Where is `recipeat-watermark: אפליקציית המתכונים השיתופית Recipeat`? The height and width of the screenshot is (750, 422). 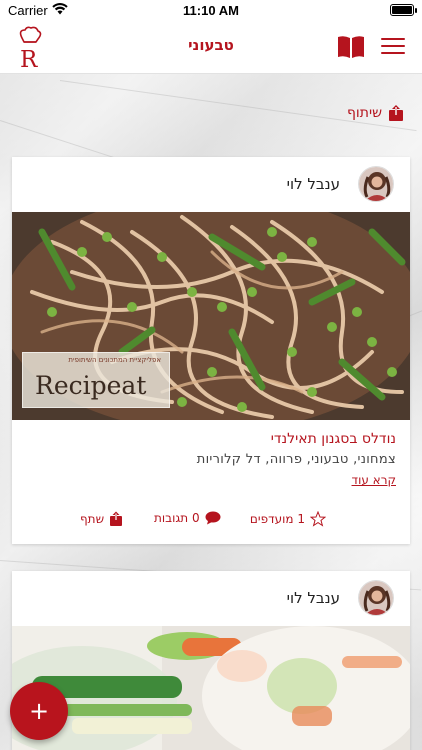
recipeat-watermark: אפליקציית המתכונים השיתופית Recipeat is located at coordinates (96, 380).